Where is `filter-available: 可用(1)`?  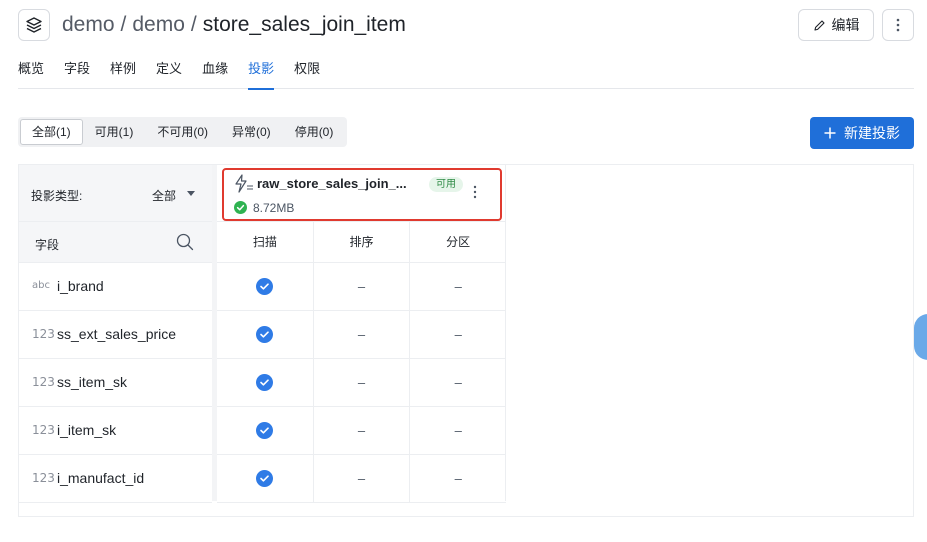
filter-available: 可用(1) is located at coordinates (114, 132).